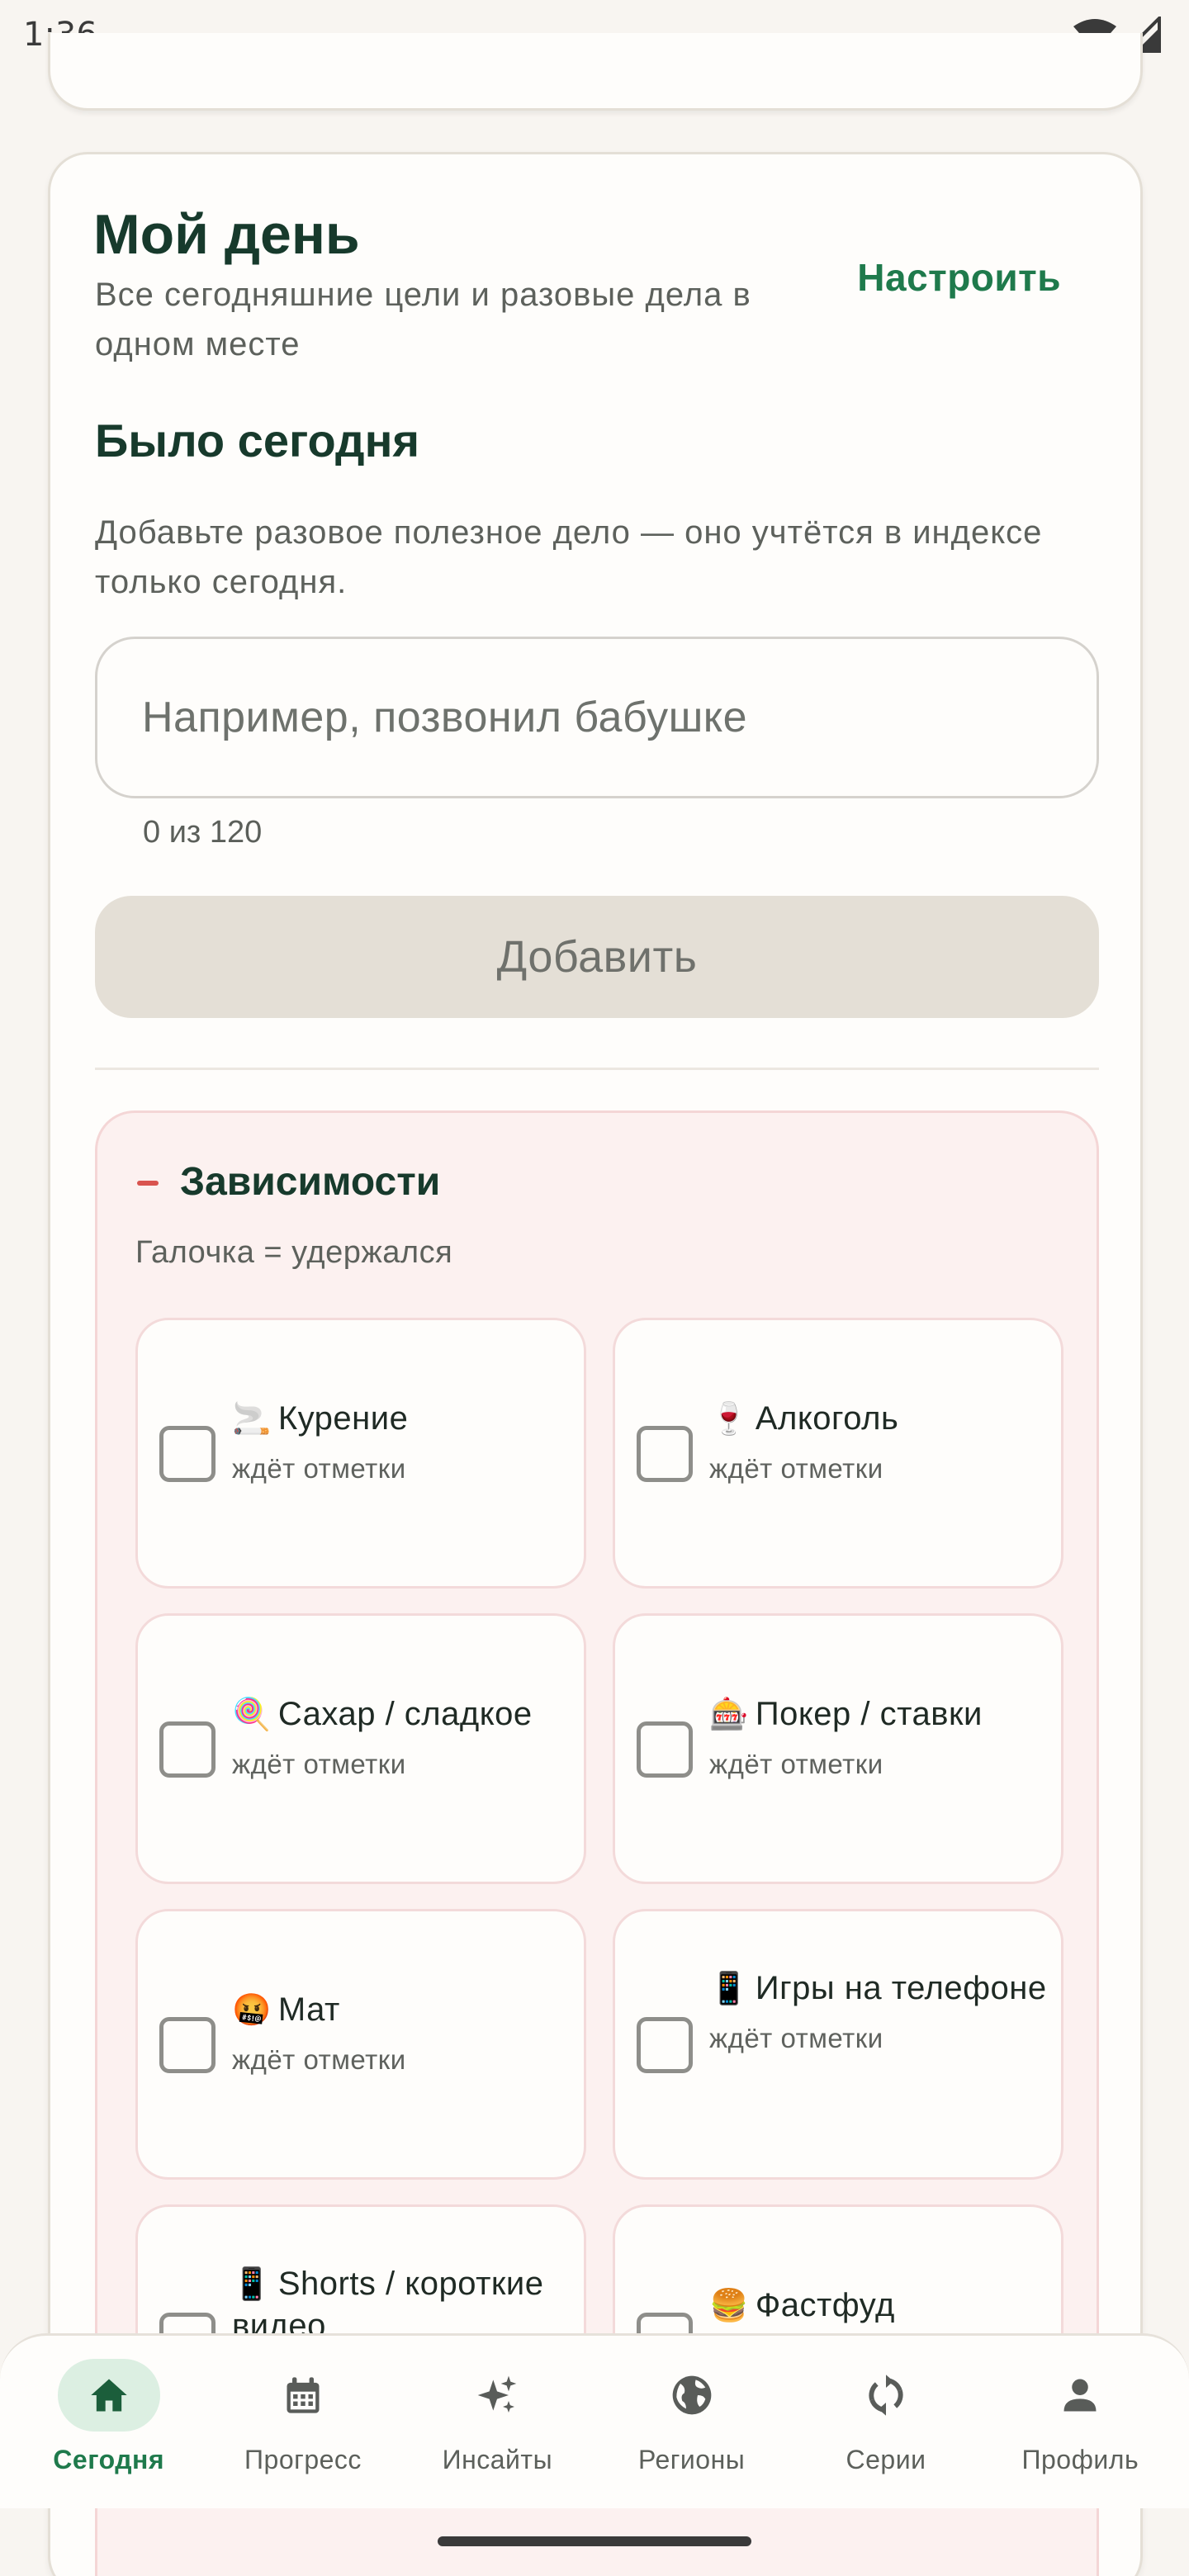  I want to click on refresh-icon, so click(886, 2395).